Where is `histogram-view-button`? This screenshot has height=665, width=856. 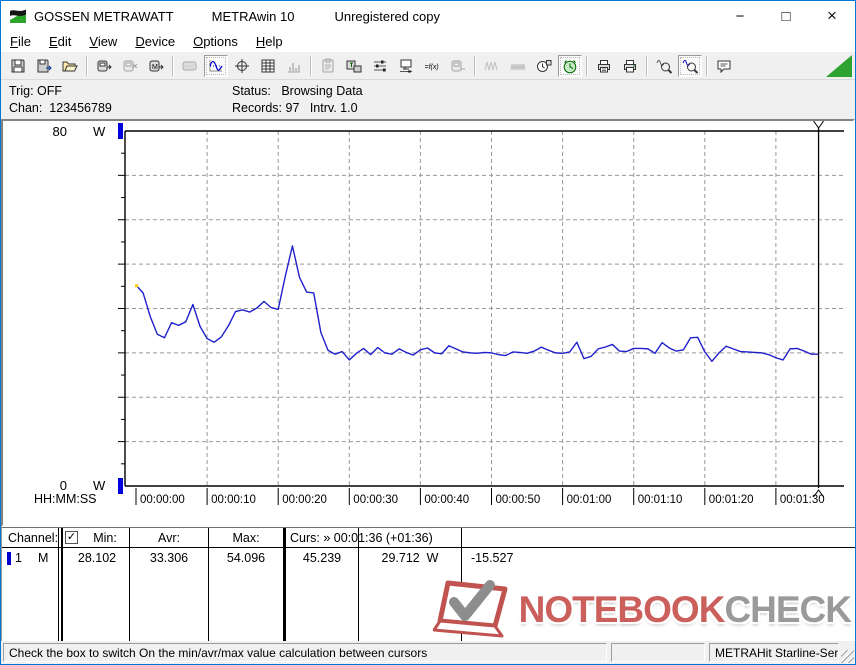
histogram-view-button is located at coordinates (294, 66).